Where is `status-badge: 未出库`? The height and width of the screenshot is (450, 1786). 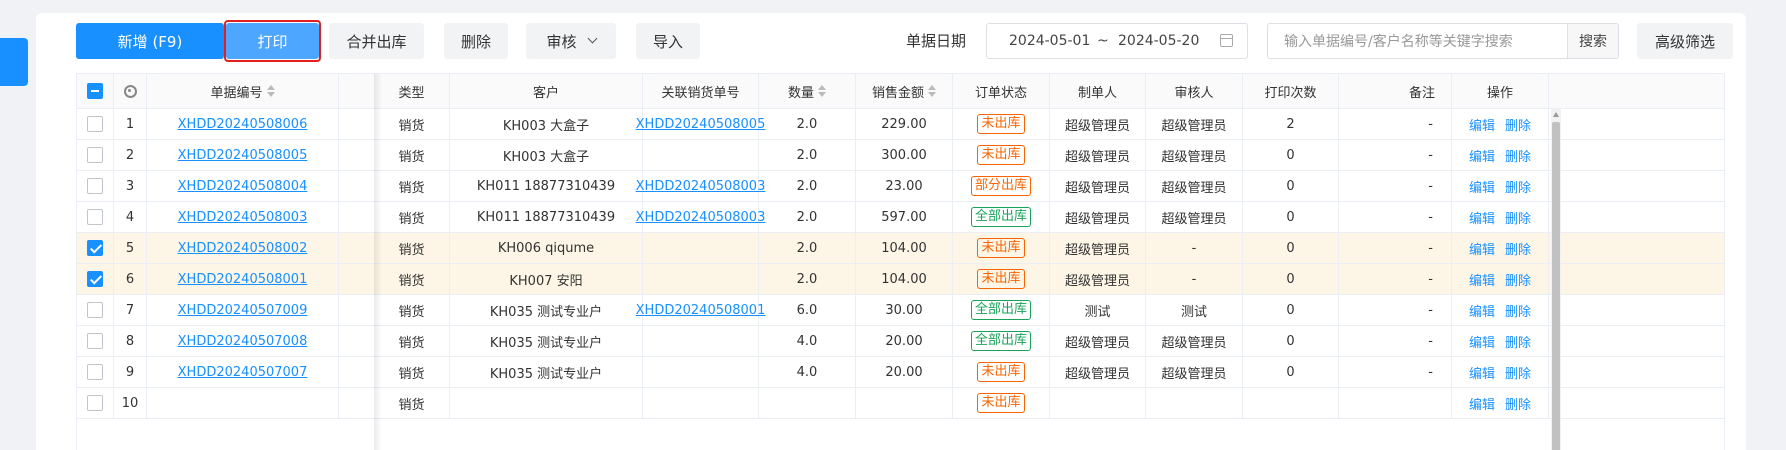 status-badge: 未出库 is located at coordinates (1001, 279).